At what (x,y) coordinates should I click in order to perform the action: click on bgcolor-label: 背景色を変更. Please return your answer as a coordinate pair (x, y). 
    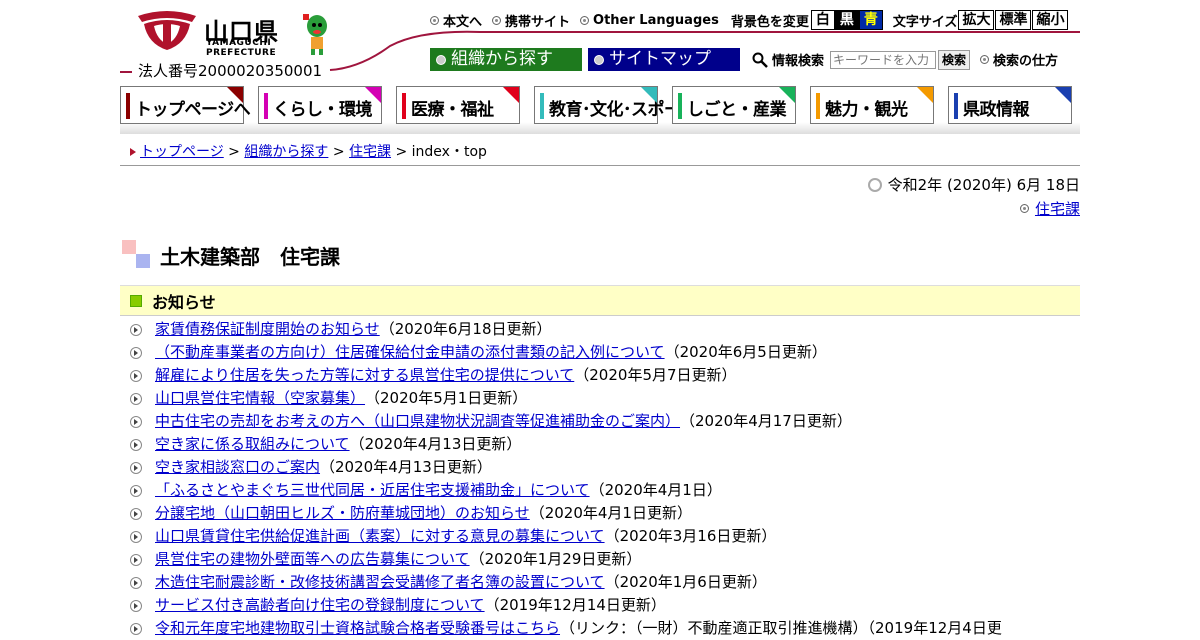
    Looking at the image, I should click on (769, 22).